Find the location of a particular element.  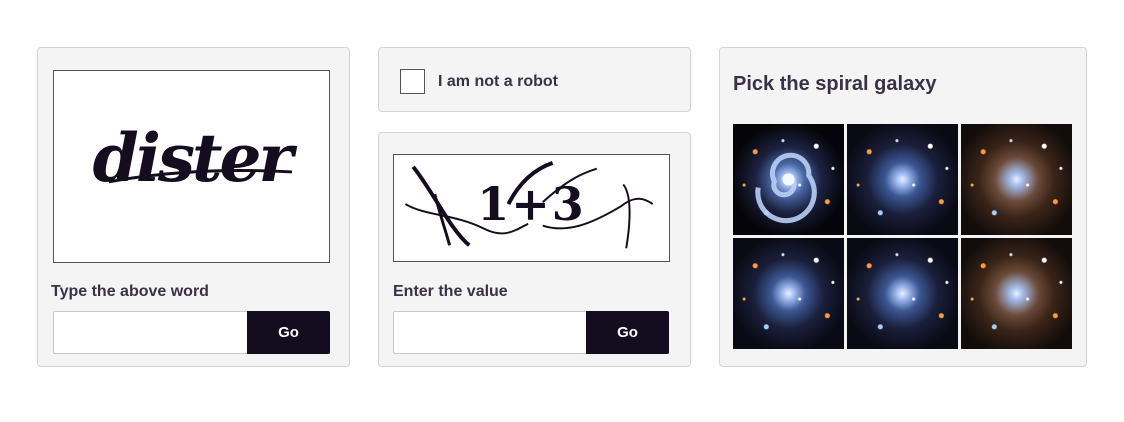

word-captcha-image: dister is located at coordinates (191, 166).